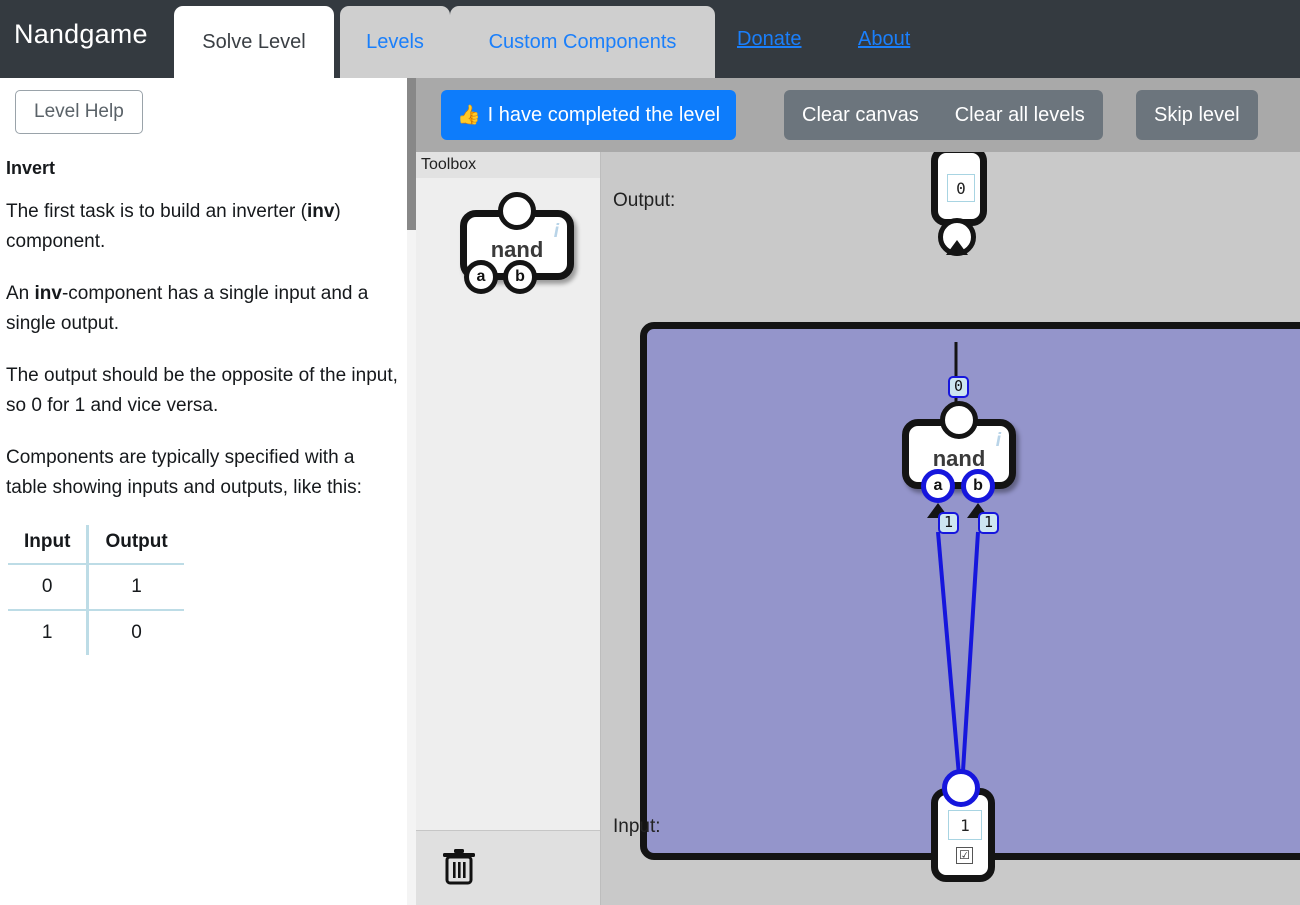 The width and height of the screenshot is (1300, 905). I want to click on toolbox-nand-input-pin-a: a, so click(481, 277).